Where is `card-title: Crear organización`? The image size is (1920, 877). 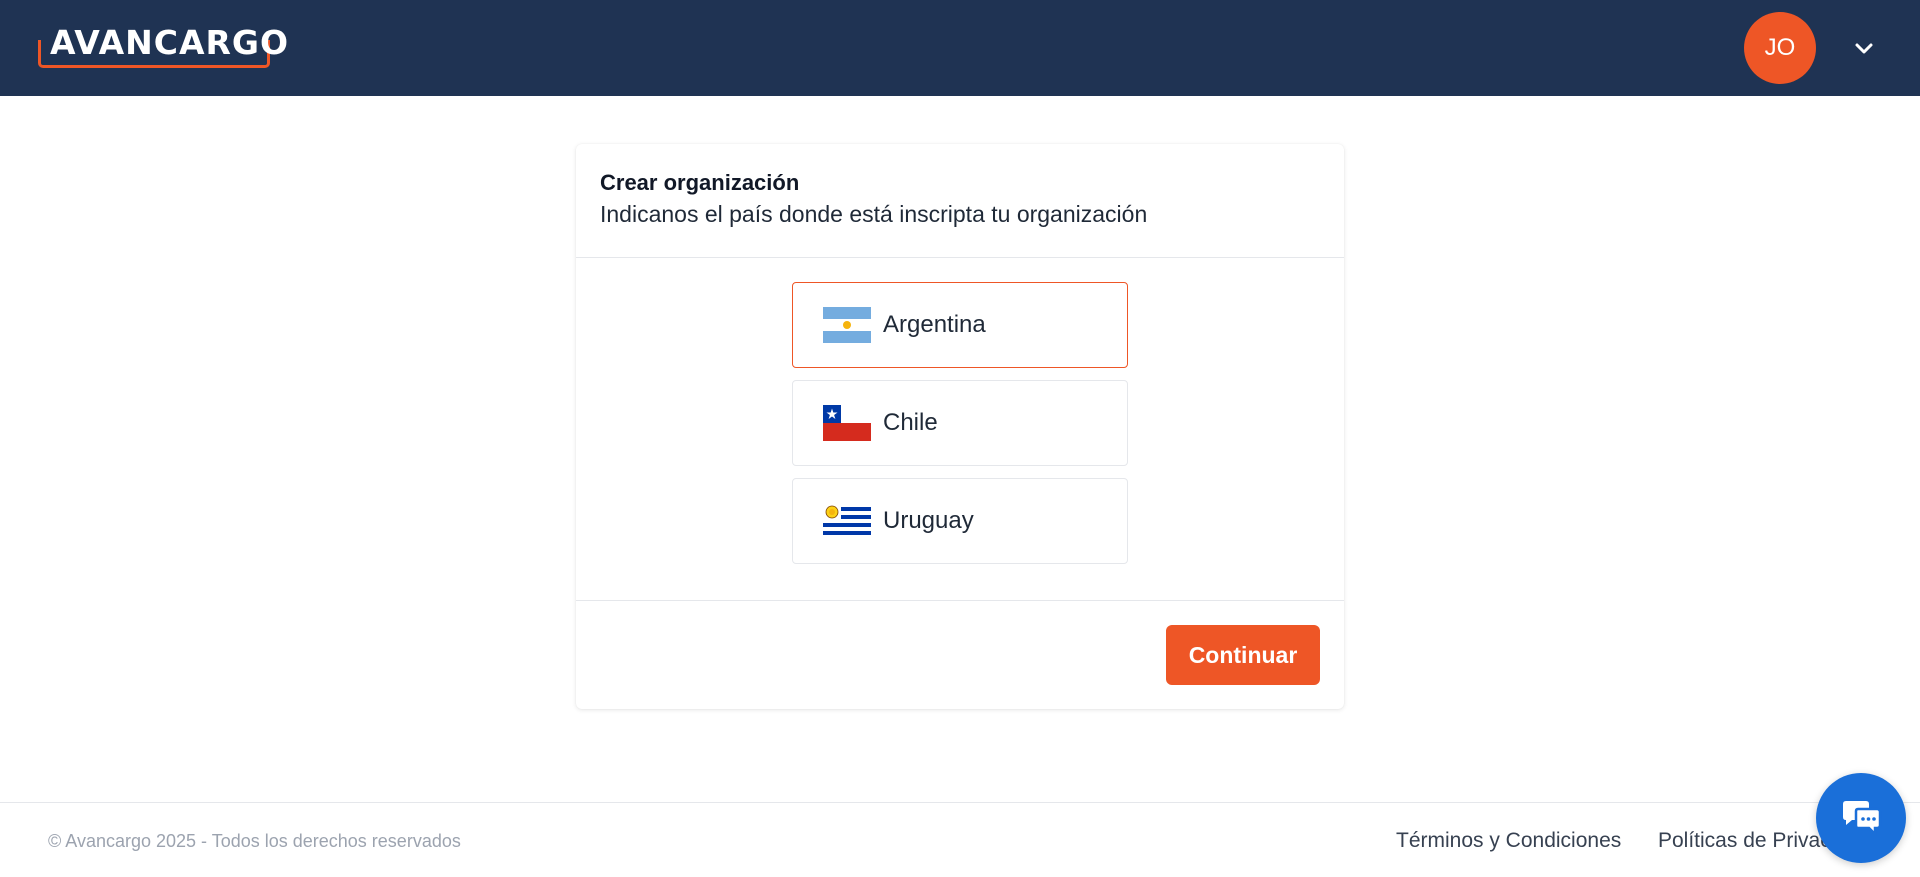
card-title: Crear organización is located at coordinates (700, 182).